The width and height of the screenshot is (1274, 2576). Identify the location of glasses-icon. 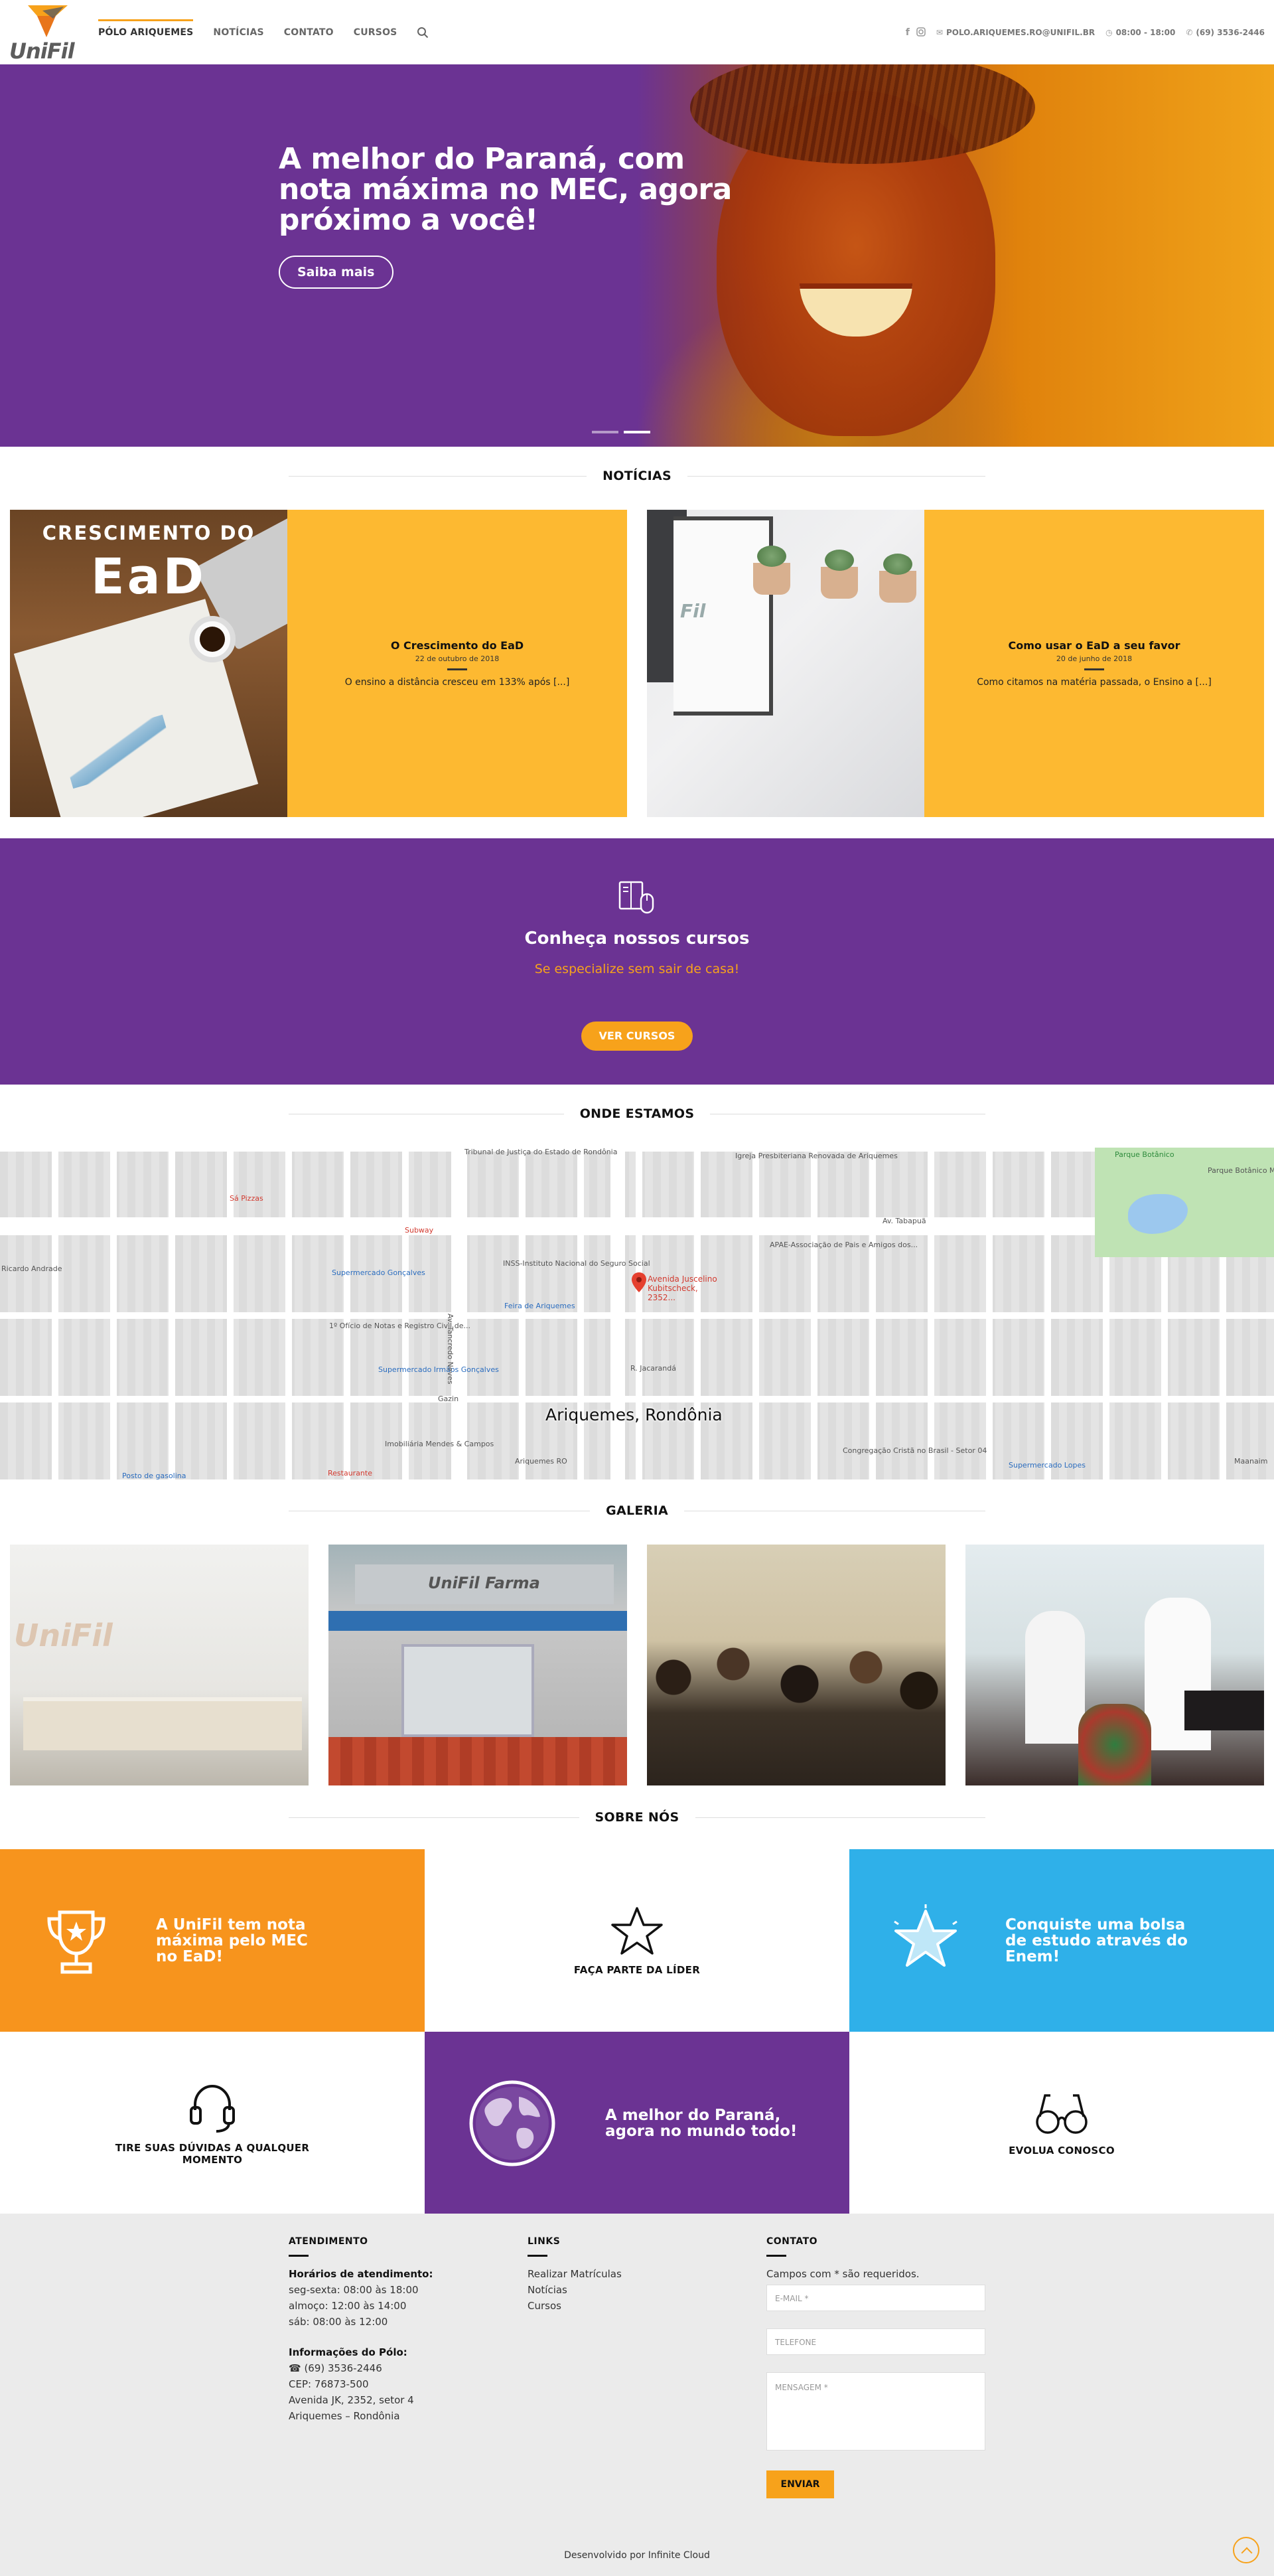
(1062, 2114).